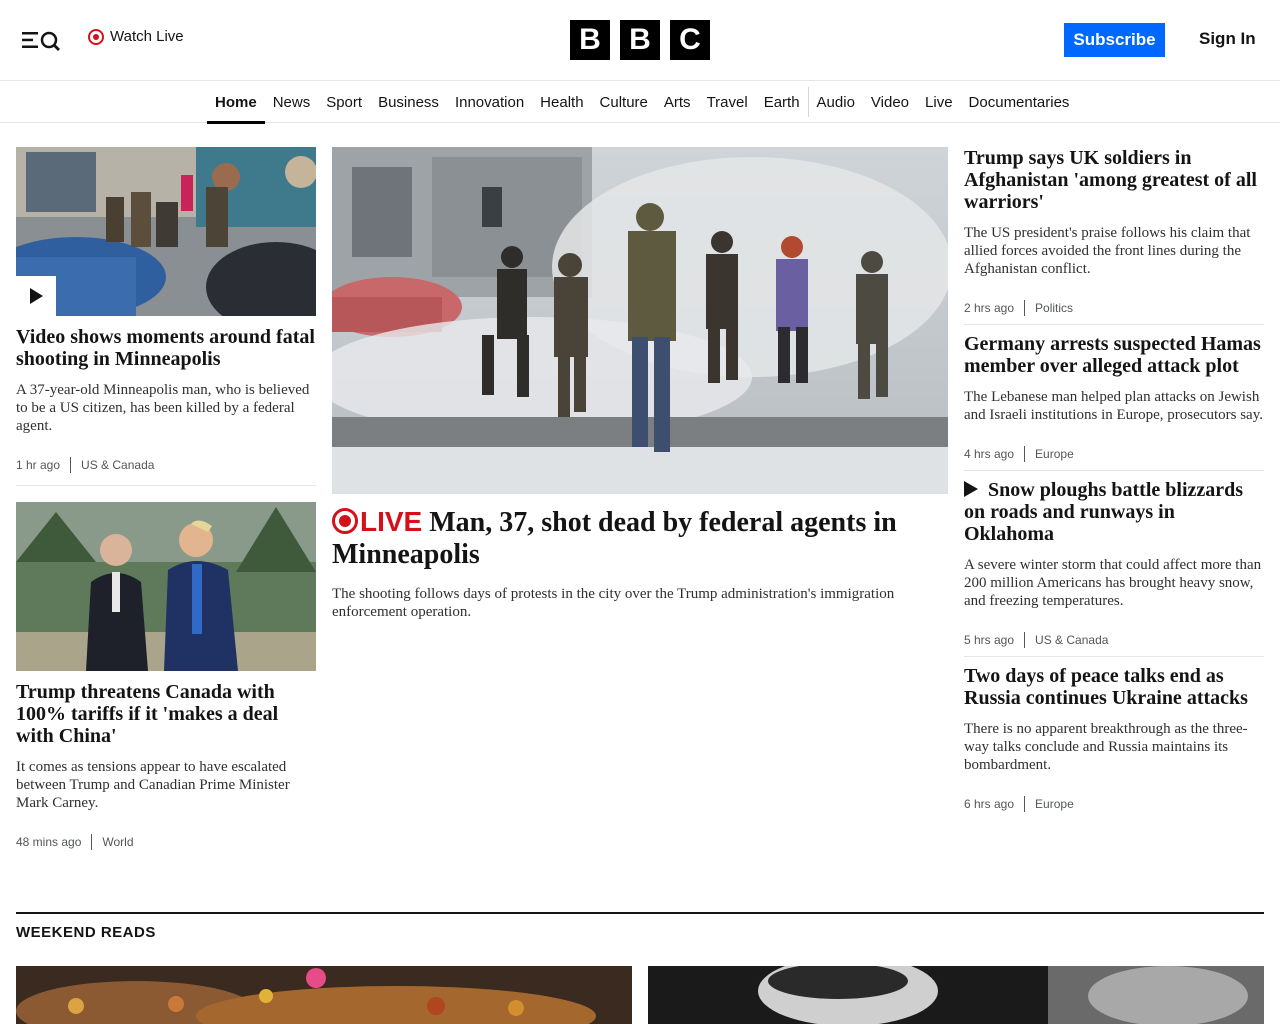 The image size is (1280, 1024). I want to click on bw-portrait-image, so click(956, 995).